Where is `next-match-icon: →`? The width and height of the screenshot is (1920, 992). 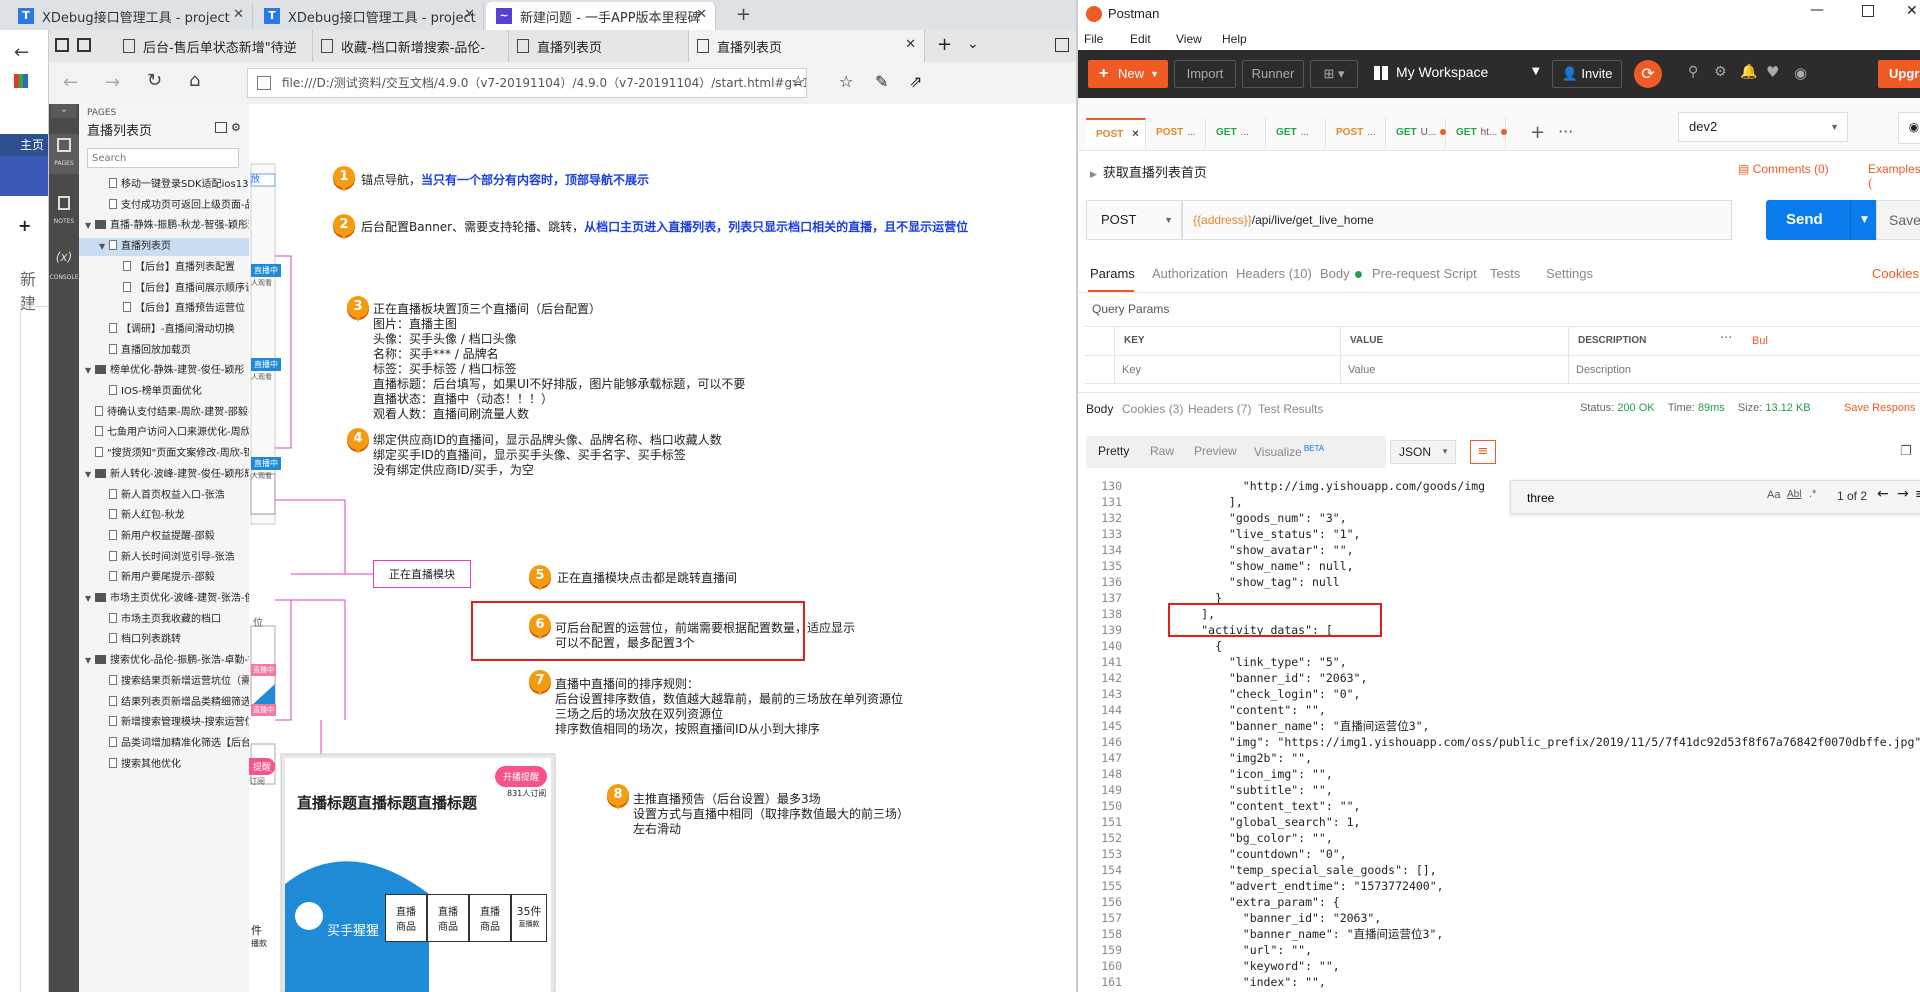
next-match-icon: → is located at coordinates (1903, 494).